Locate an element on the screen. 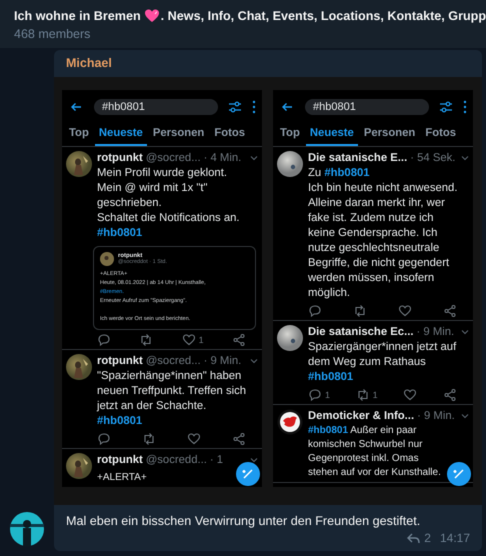 The image size is (486, 556). tweet-time: · 54 Sek. is located at coordinates (433, 158).